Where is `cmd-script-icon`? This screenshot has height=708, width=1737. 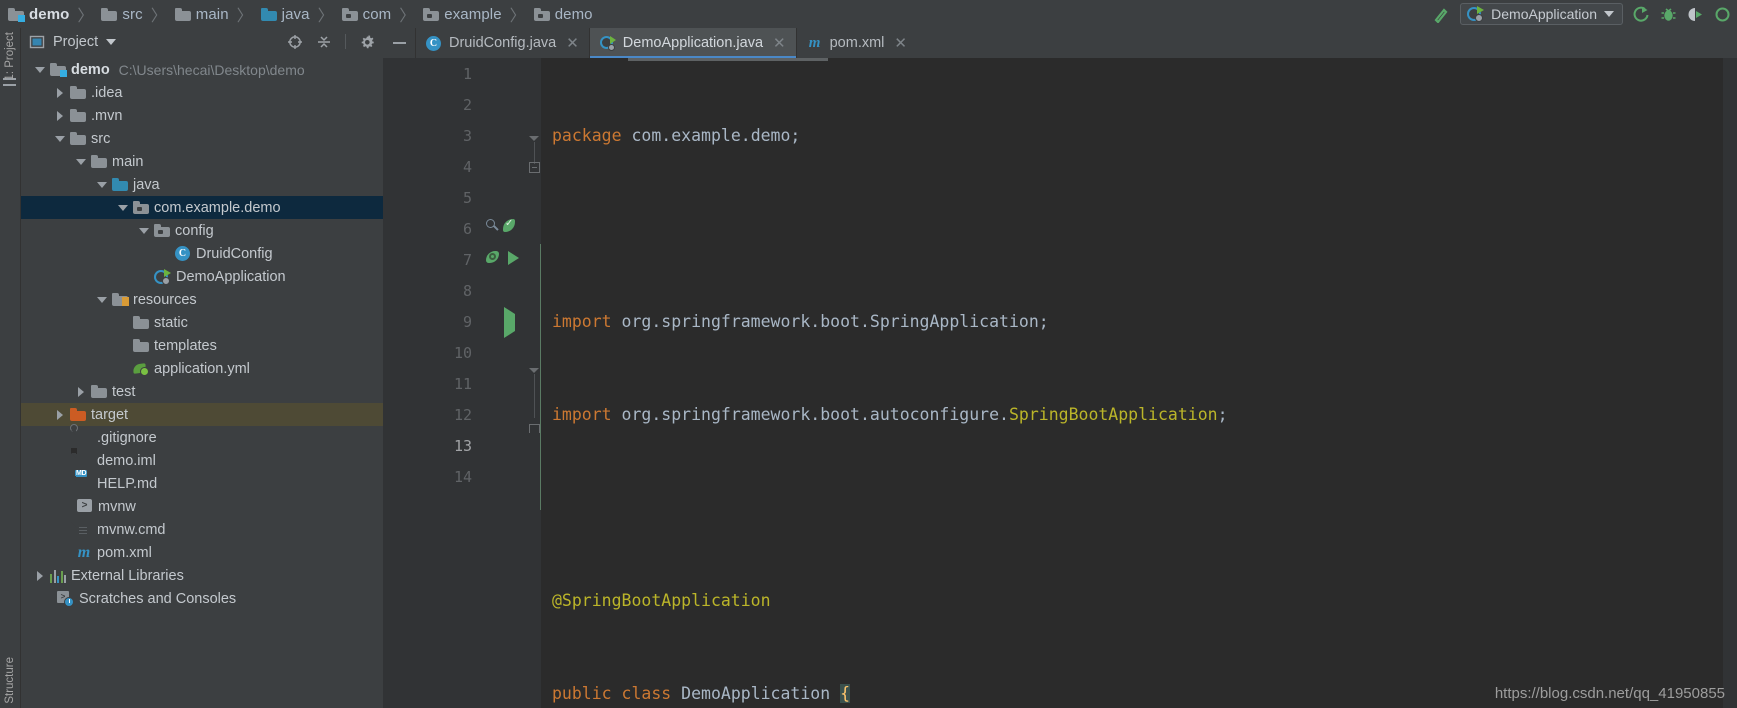
cmd-script-icon is located at coordinates (84, 530).